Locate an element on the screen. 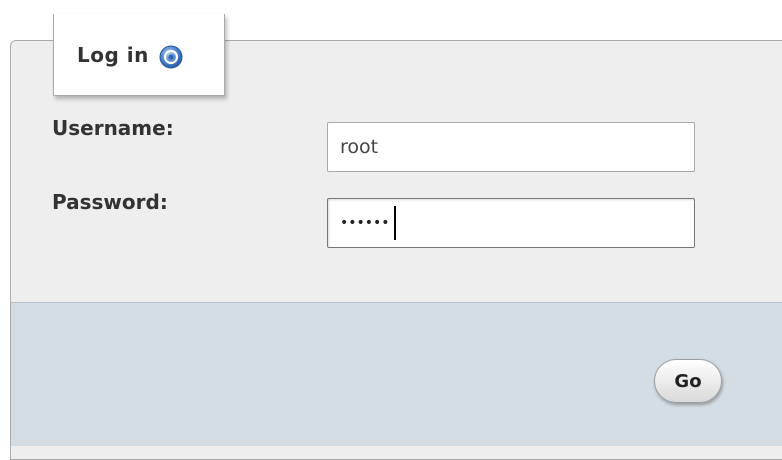  login-title: Log in is located at coordinates (113, 54).